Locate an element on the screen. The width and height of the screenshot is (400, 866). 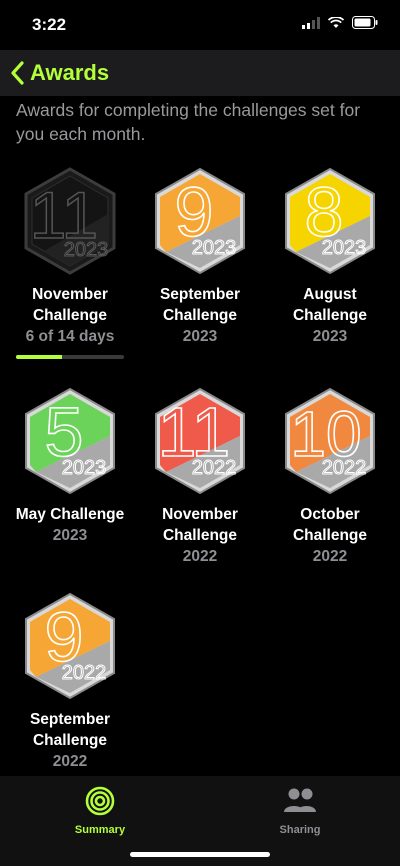
status-bar: 3:22 is located at coordinates (200, 25).